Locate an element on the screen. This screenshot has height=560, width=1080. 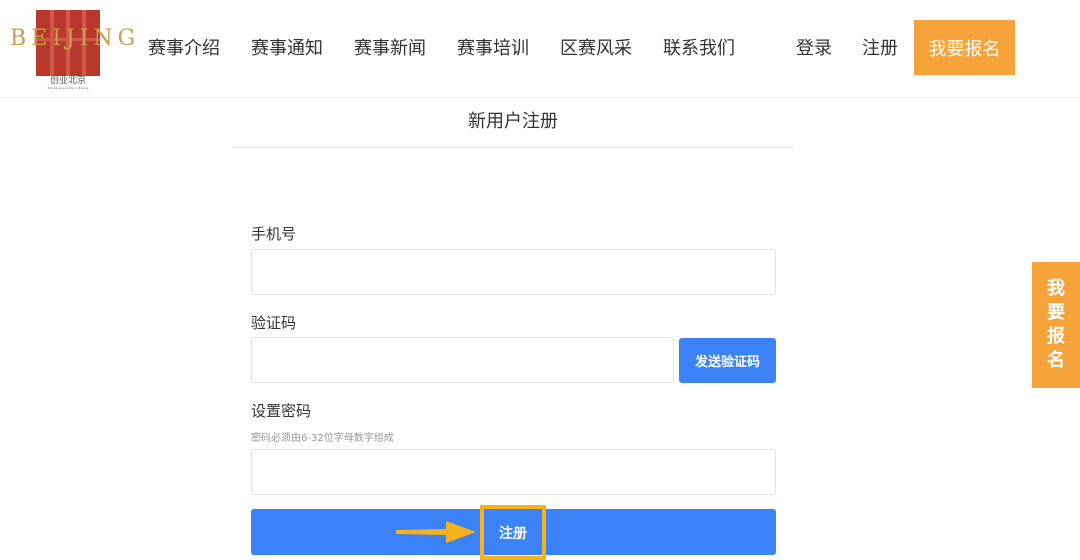
signup-button: 我要报名 is located at coordinates (964, 47).